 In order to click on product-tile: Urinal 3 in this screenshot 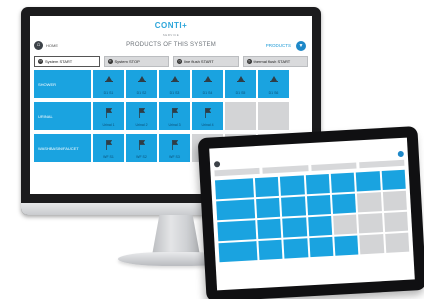, I will do `click(174, 116)`.